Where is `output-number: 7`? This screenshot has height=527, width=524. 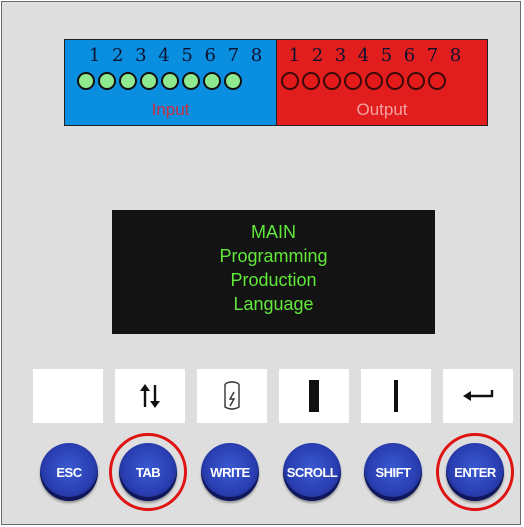 output-number: 7 is located at coordinates (432, 55).